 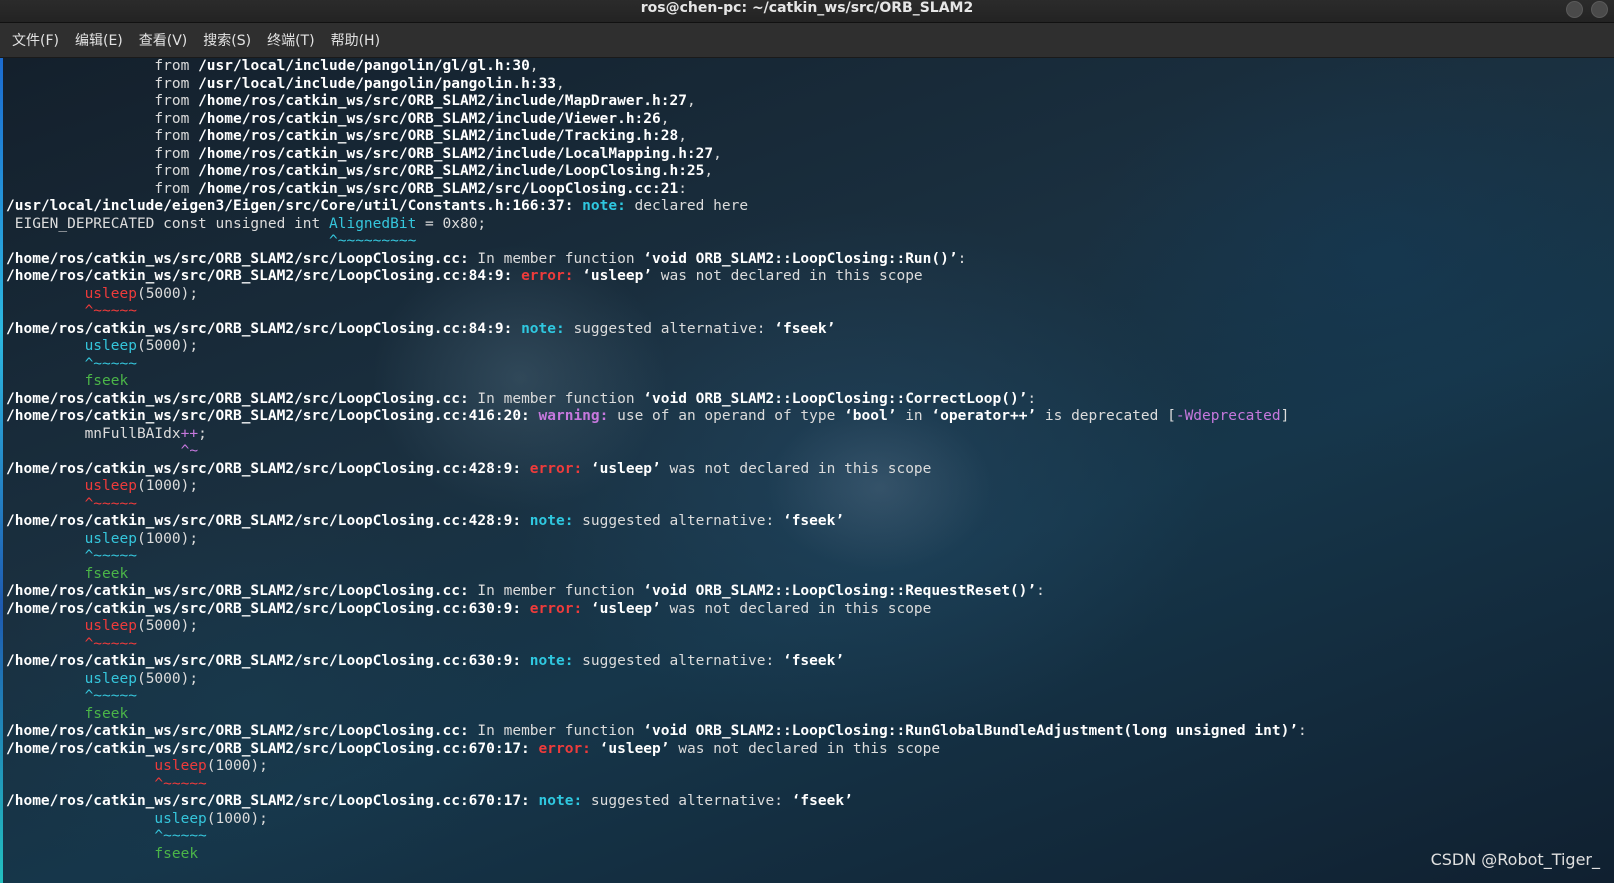 I want to click on terminal-line: ^~~~~~~~~~, so click(x=656, y=242).